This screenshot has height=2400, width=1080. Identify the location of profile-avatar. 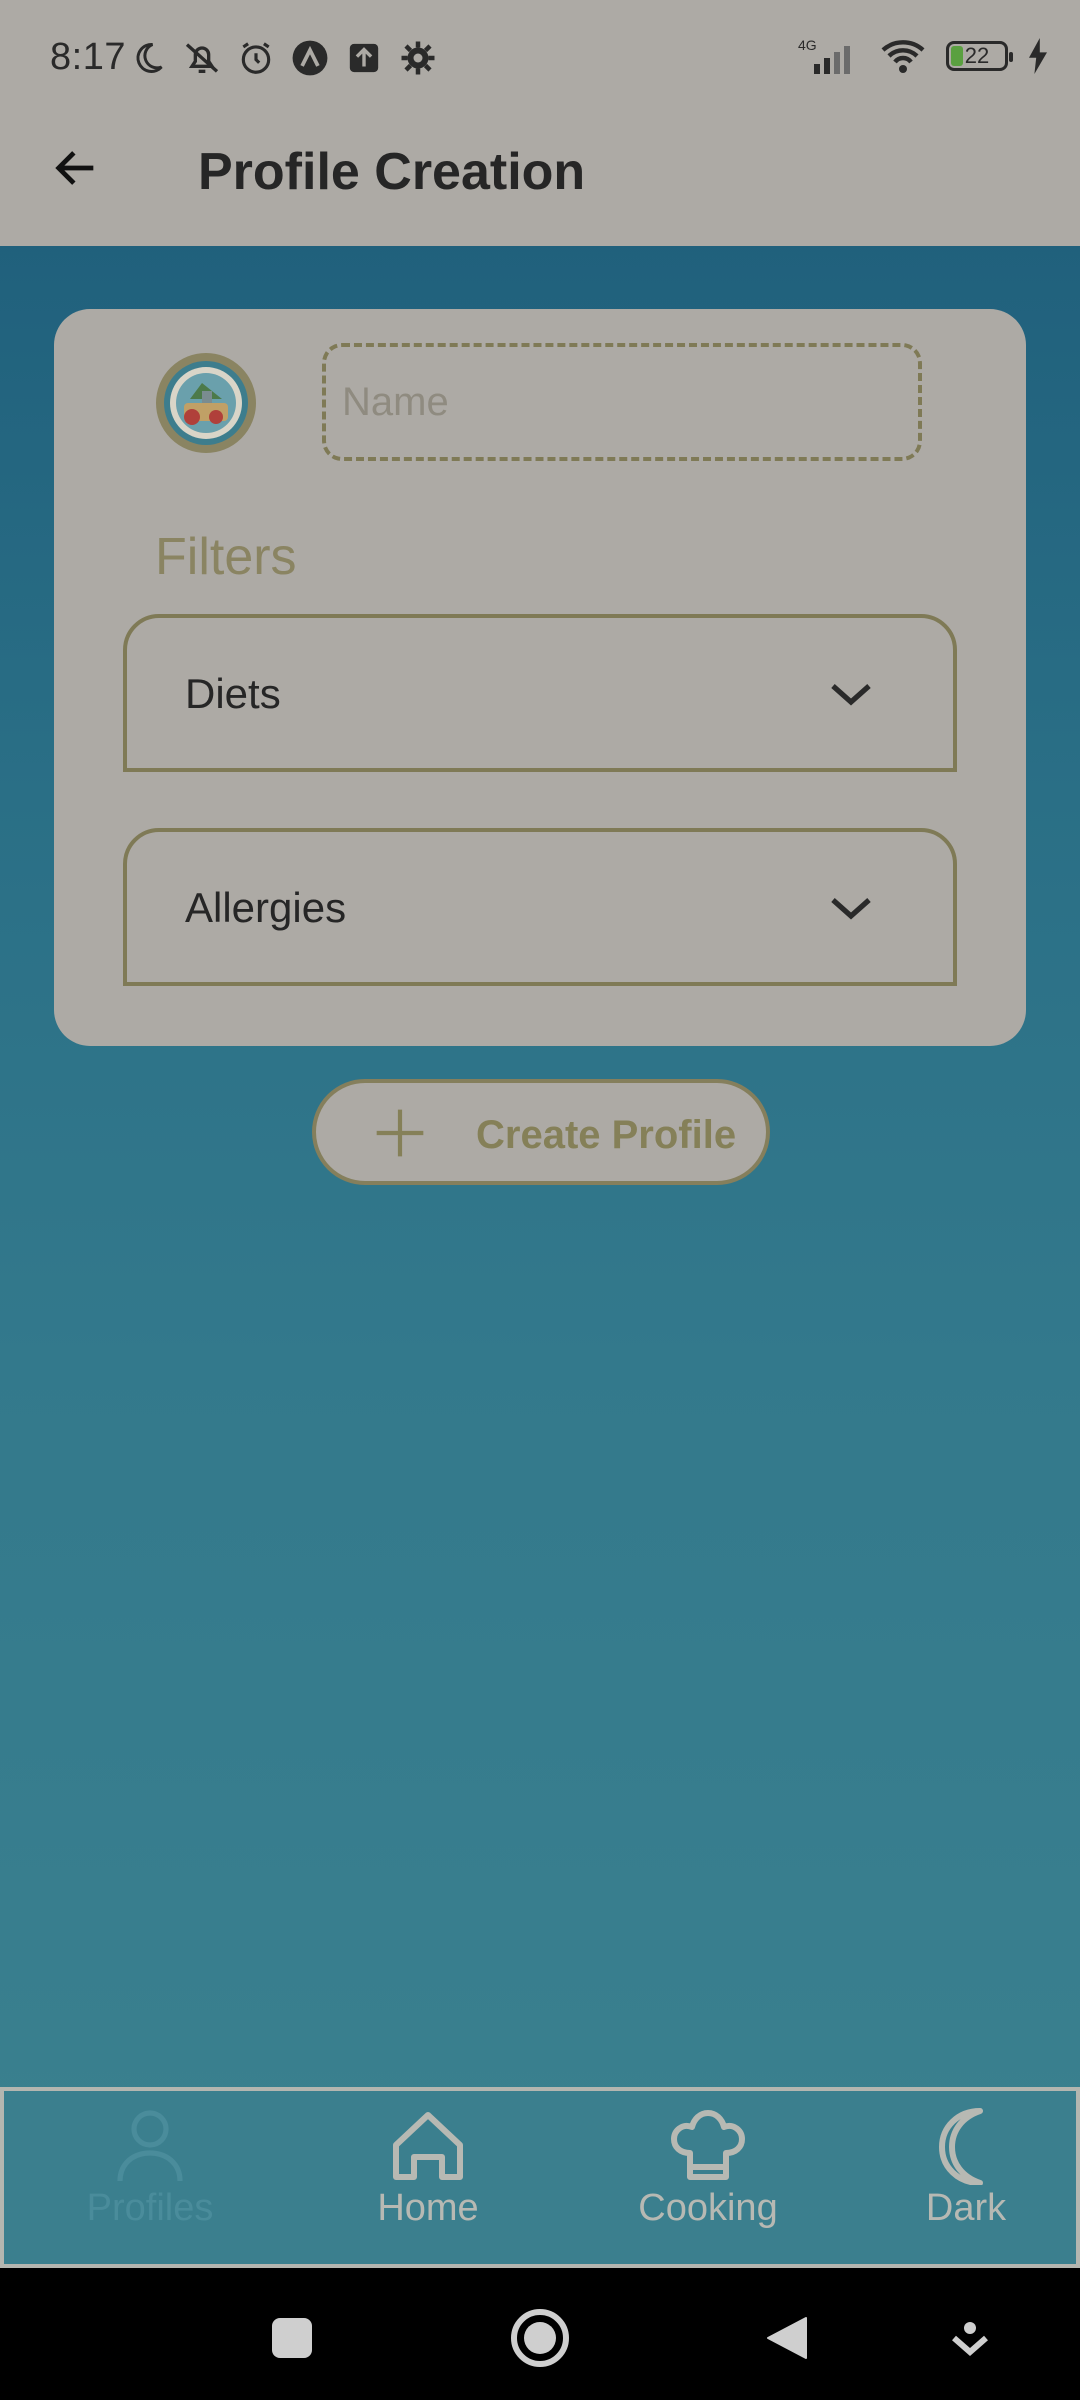
(206, 403).